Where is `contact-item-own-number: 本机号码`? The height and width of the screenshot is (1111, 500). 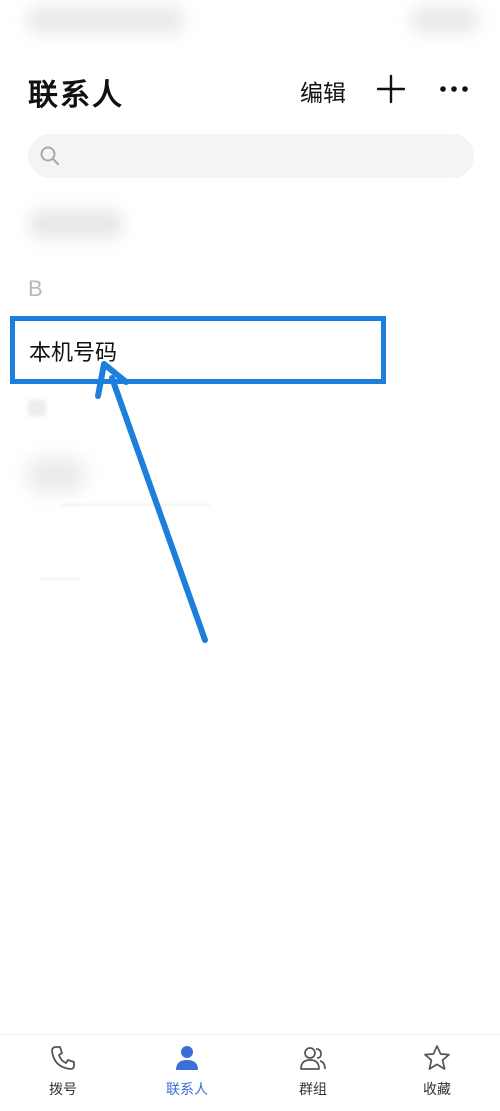 contact-item-own-number: 本机号码 is located at coordinates (198, 350).